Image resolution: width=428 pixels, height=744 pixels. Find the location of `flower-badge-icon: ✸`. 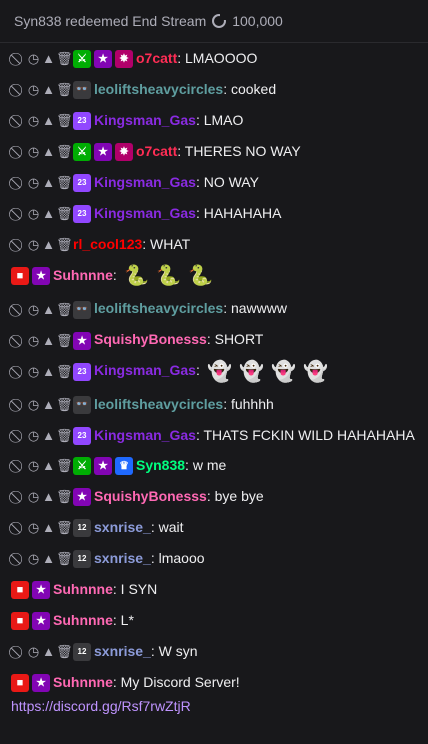

flower-badge-icon: ✸ is located at coordinates (124, 59).